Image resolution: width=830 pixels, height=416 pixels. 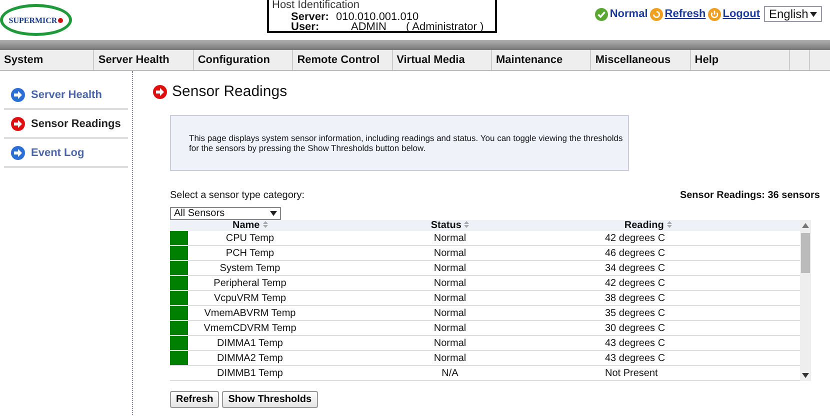 I want to click on table-cell-text: DIMMA2 Temp, so click(x=250, y=358).